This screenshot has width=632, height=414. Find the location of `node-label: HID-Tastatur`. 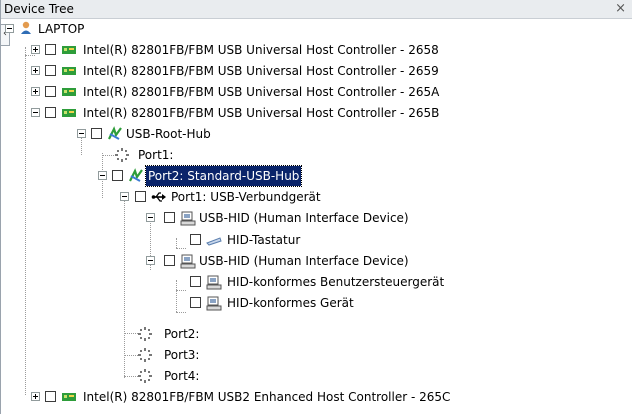

node-label: HID-Tastatur is located at coordinates (264, 240).